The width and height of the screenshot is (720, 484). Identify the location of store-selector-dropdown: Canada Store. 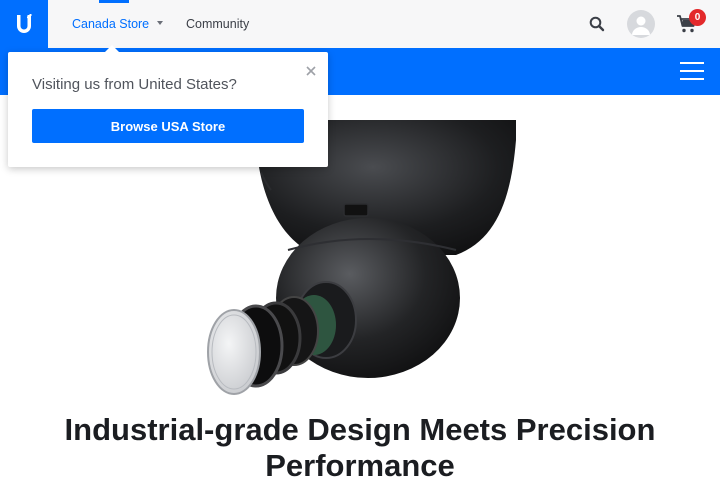
(118, 24).